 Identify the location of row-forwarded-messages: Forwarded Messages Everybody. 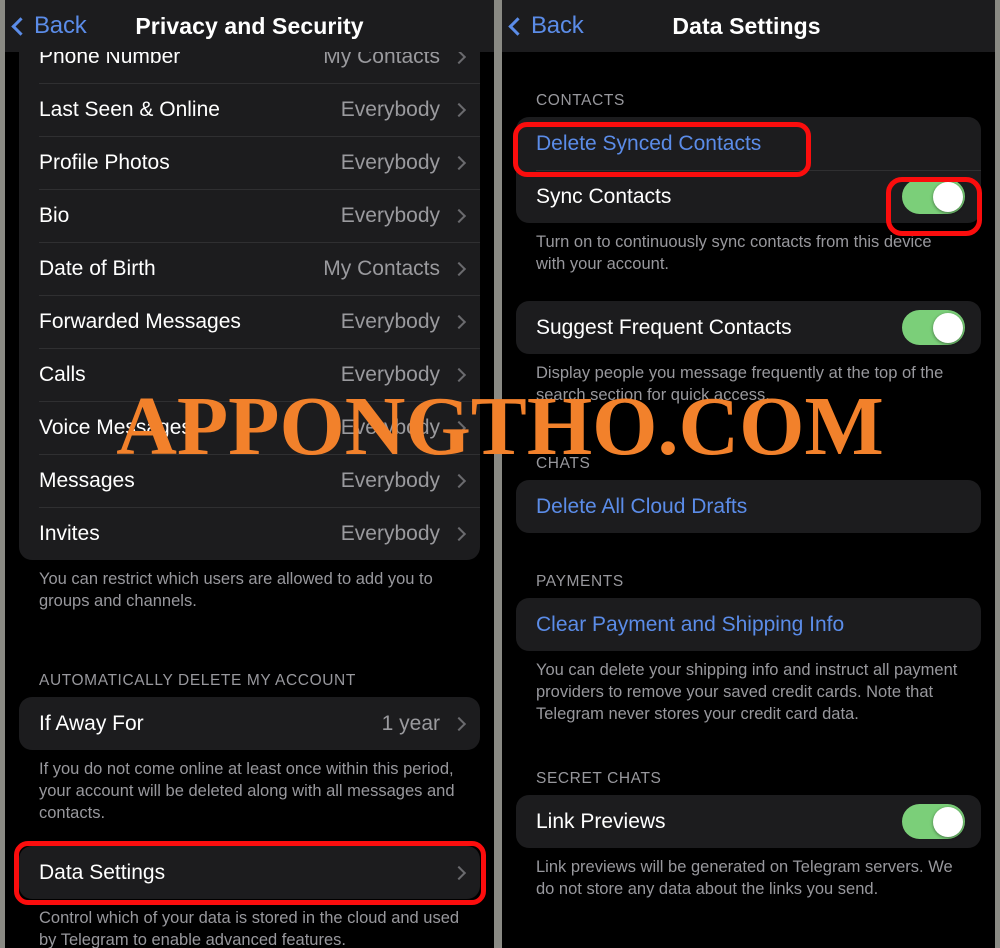
(249, 321).